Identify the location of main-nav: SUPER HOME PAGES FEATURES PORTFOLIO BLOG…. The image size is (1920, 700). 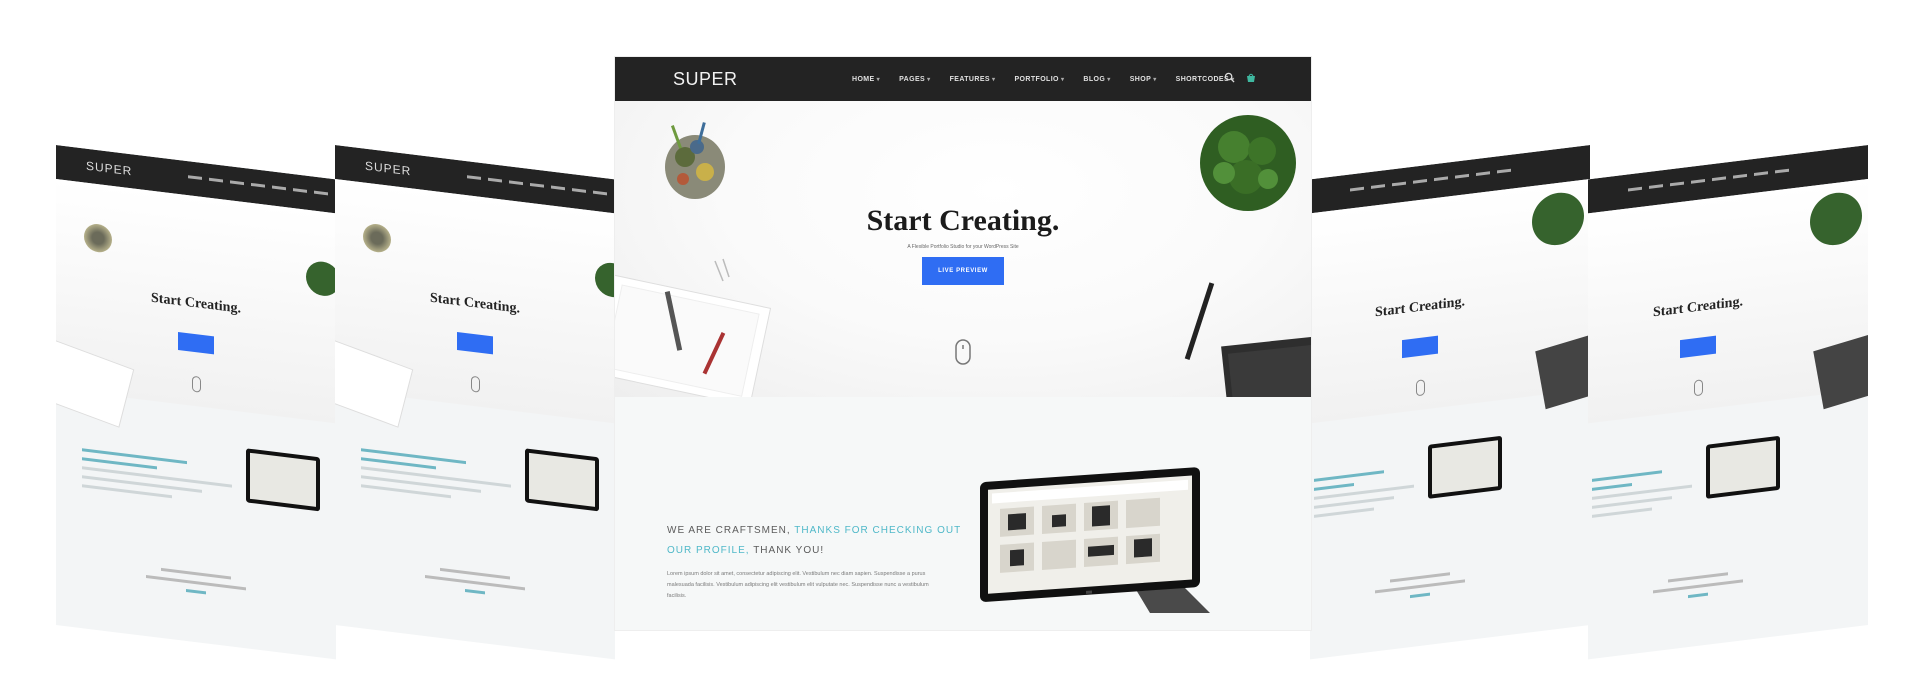
(963, 79).